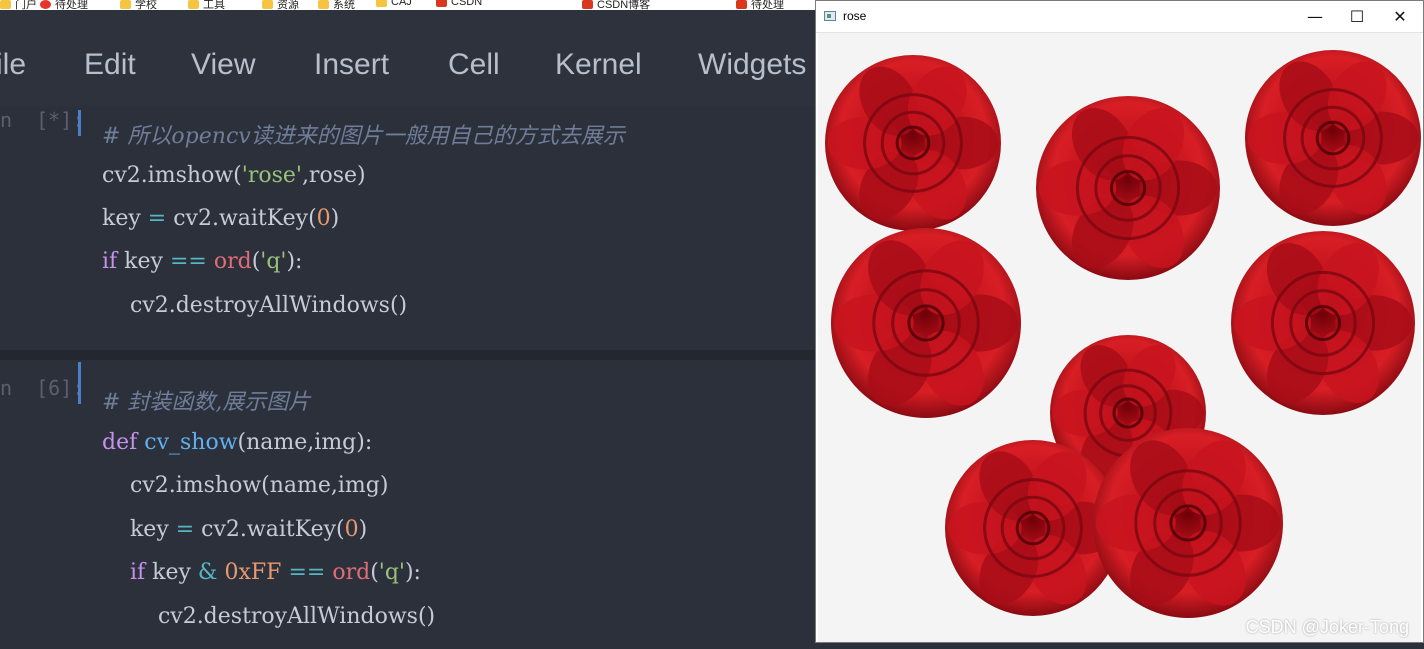  What do you see at coordinates (223, 65) in the screenshot?
I see `menu-view: View` at bounding box center [223, 65].